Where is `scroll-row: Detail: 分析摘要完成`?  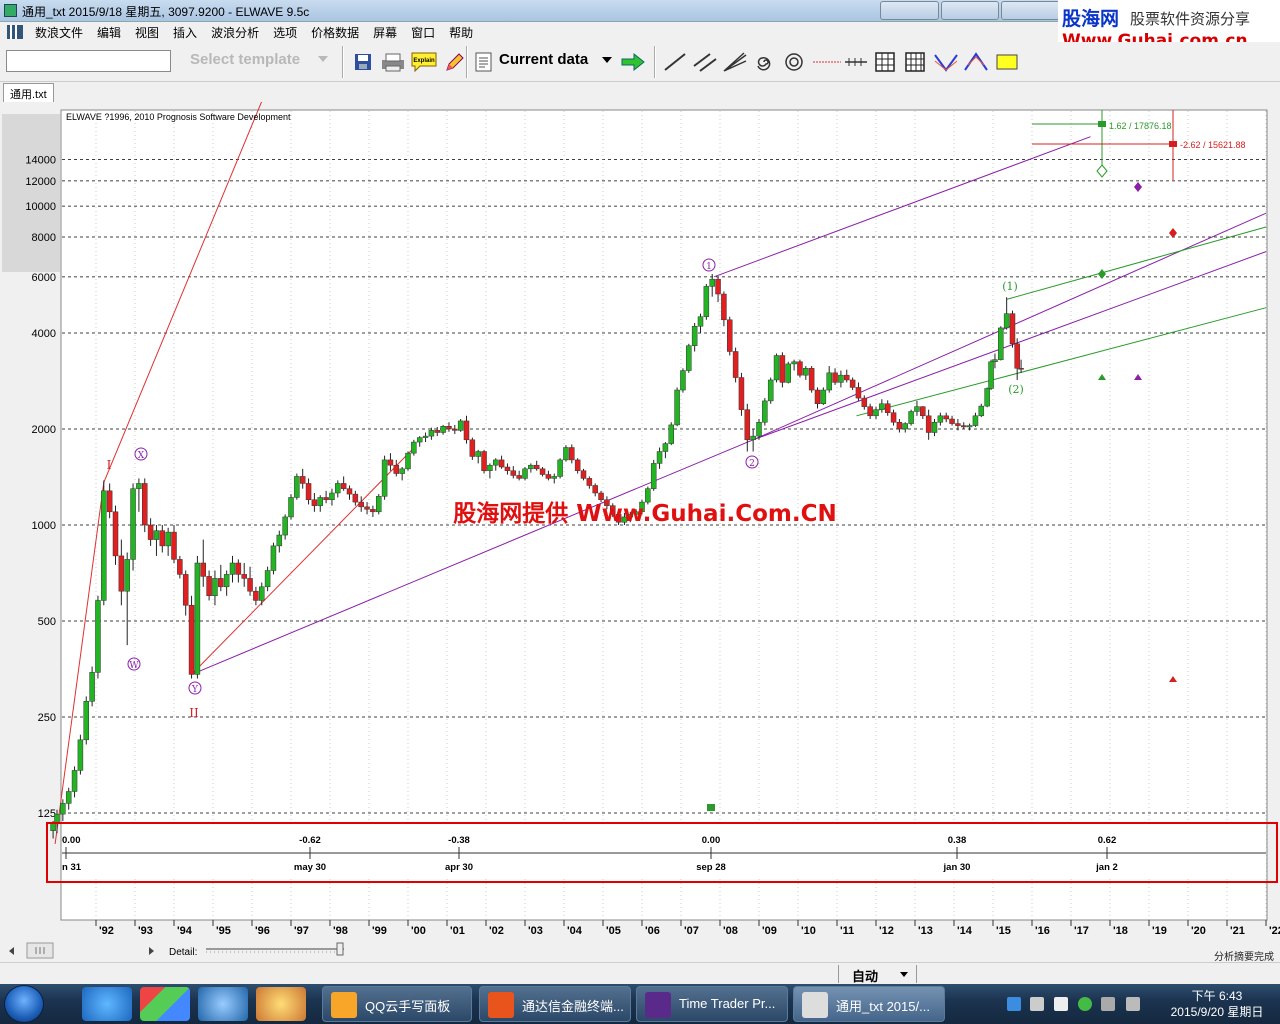 scroll-row: Detail: 分析摘要完成 is located at coordinates (640, 951).